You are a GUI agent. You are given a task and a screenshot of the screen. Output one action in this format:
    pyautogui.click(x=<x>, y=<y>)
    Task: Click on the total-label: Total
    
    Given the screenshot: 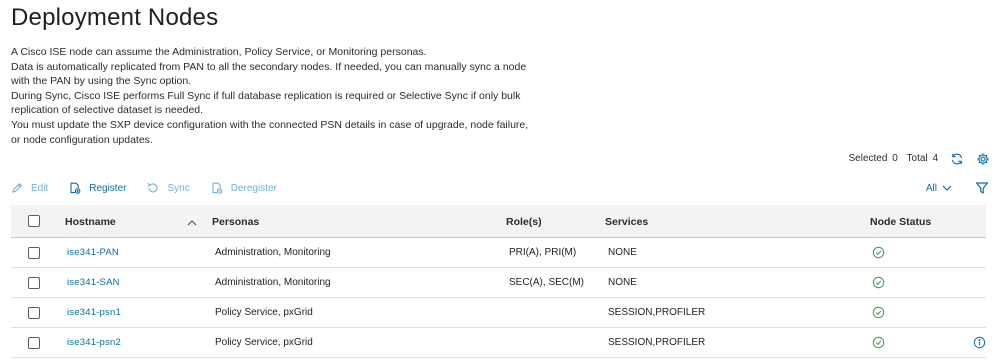 What is the action you would take?
    pyautogui.click(x=917, y=158)
    